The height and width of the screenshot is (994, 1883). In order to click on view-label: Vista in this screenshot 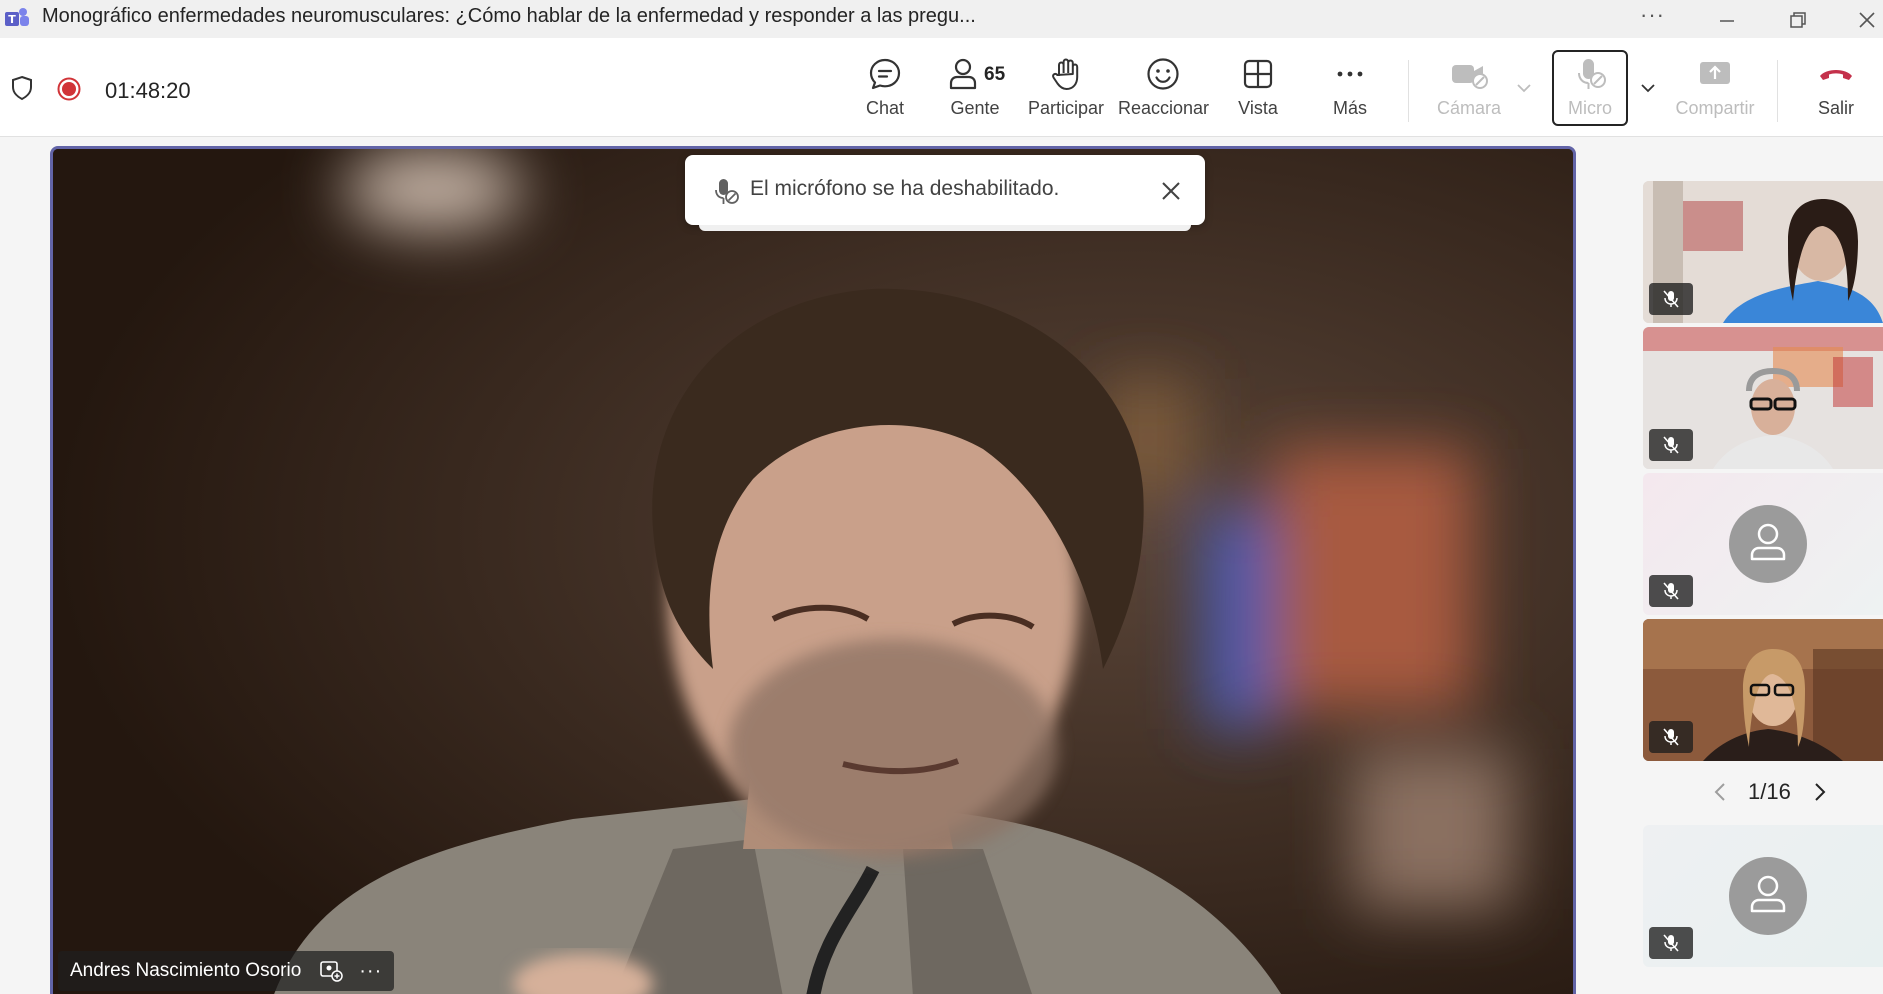, I will do `click(1258, 108)`.